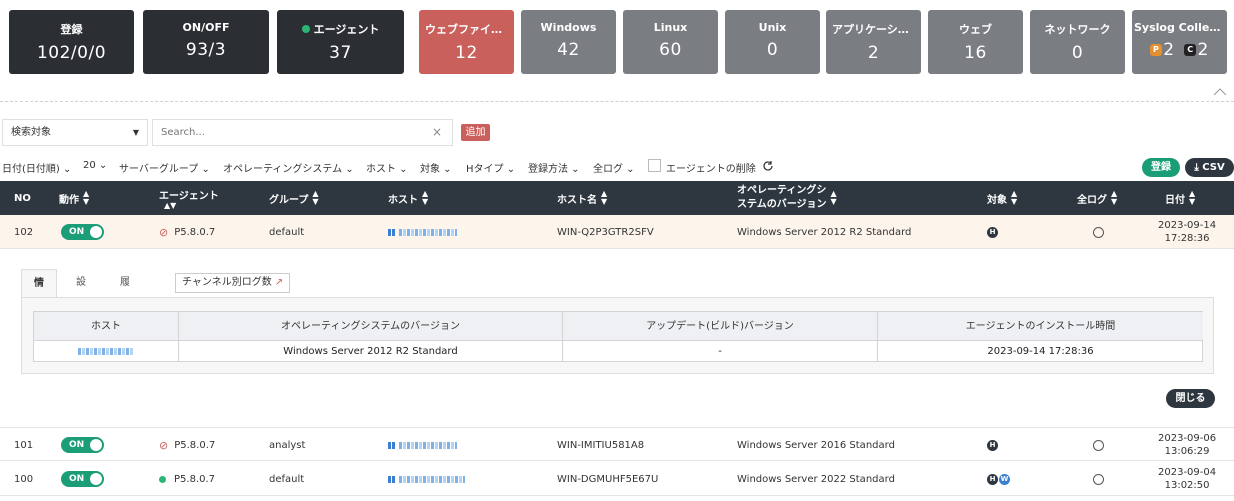 Image resolution: width=1234 pixels, height=501 pixels. What do you see at coordinates (206, 50) in the screenshot?
I see `card-value: 93/3` at bounding box center [206, 50].